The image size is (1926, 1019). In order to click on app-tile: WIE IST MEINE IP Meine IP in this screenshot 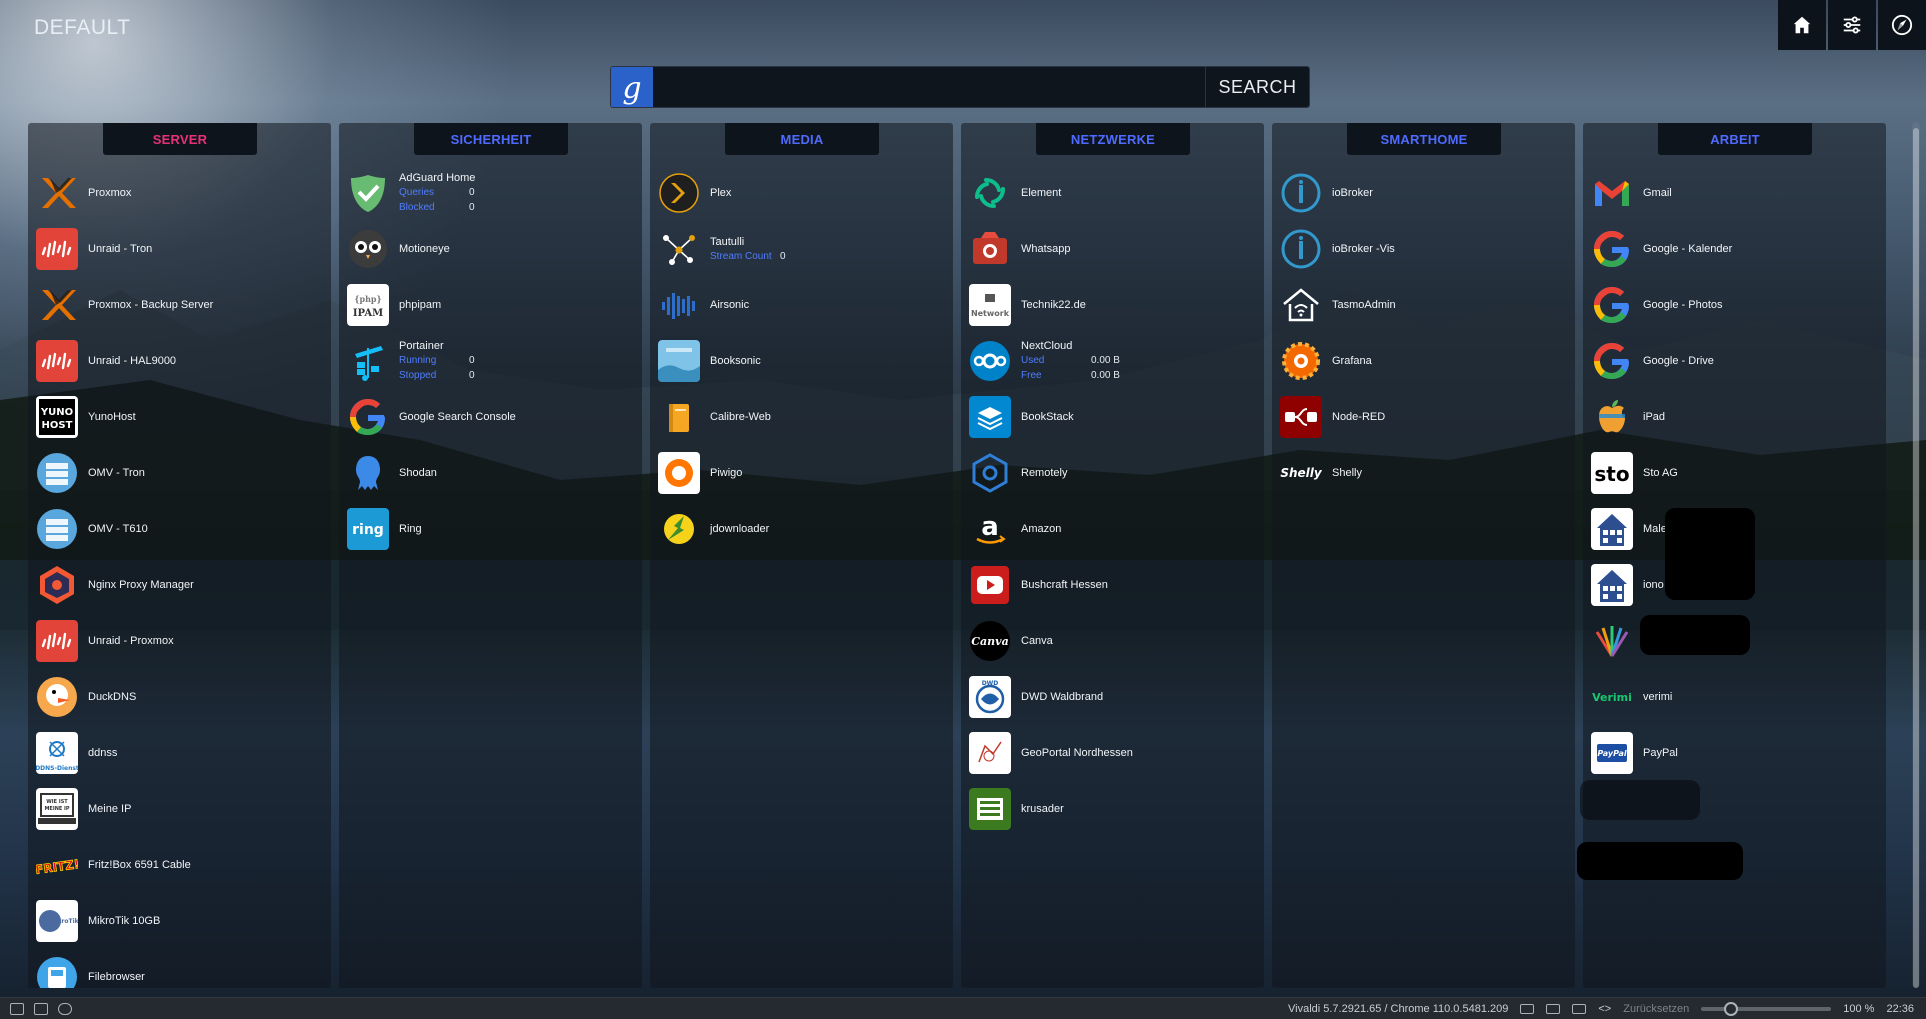, I will do `click(181, 809)`.